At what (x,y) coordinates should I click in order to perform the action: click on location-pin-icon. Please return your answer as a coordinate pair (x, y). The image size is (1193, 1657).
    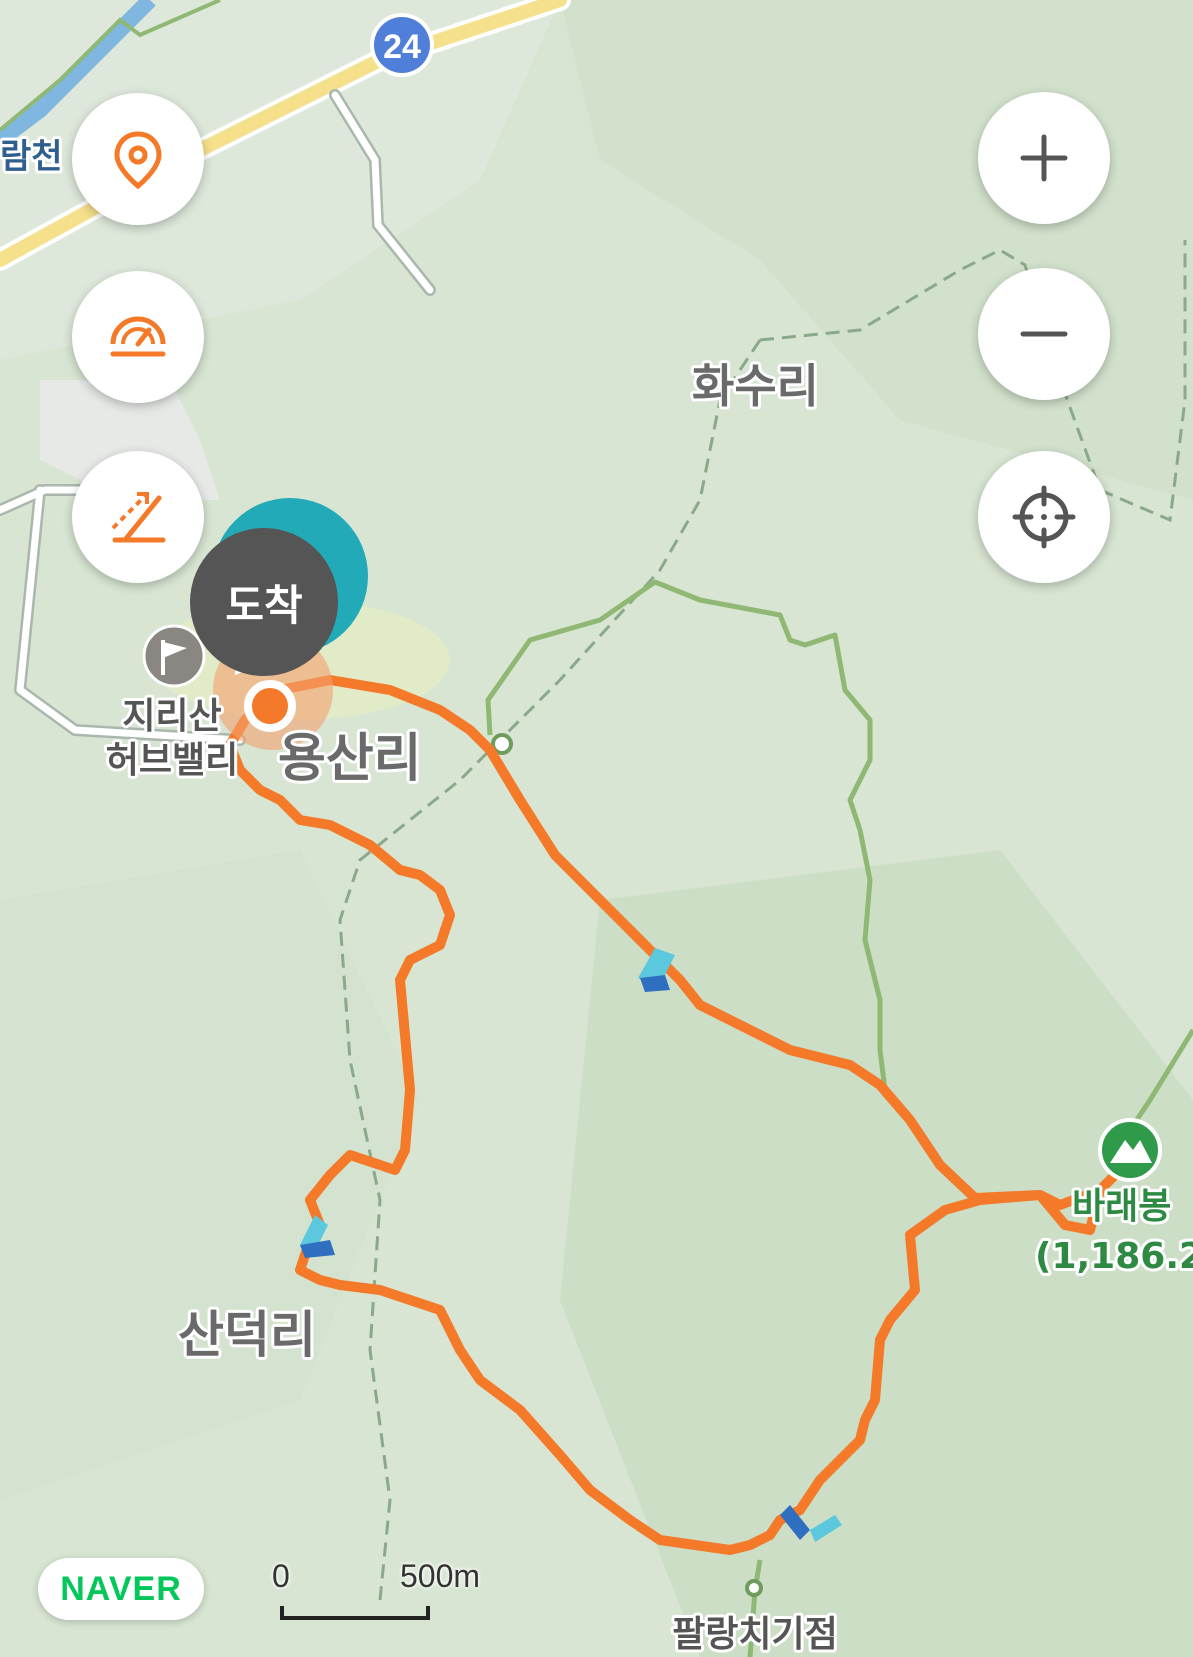
    Looking at the image, I should click on (138, 160).